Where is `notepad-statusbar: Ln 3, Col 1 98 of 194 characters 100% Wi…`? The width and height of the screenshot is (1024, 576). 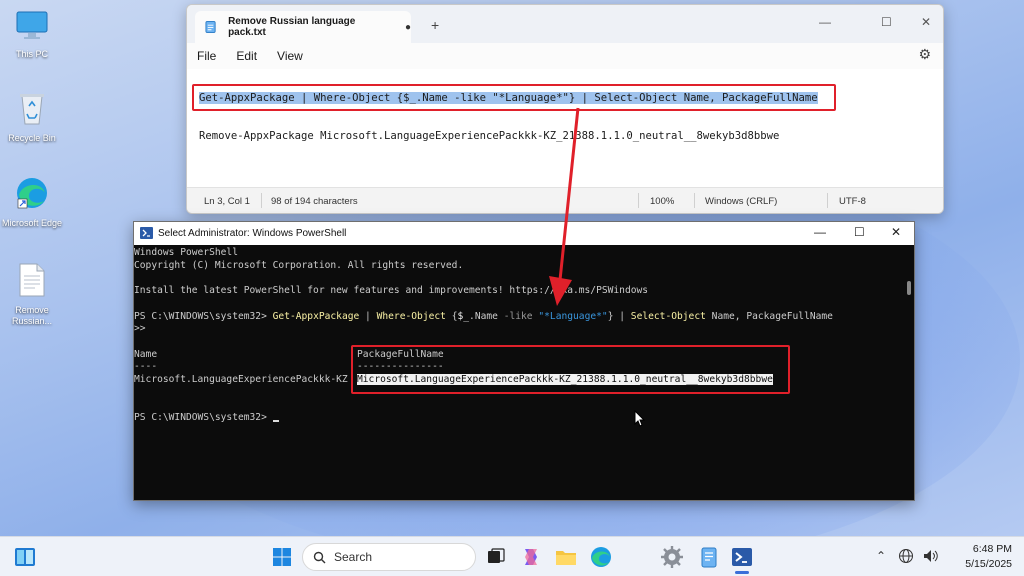
notepad-statusbar: Ln 3, Col 1 98 of 194 characters 100% Wi… is located at coordinates (565, 200).